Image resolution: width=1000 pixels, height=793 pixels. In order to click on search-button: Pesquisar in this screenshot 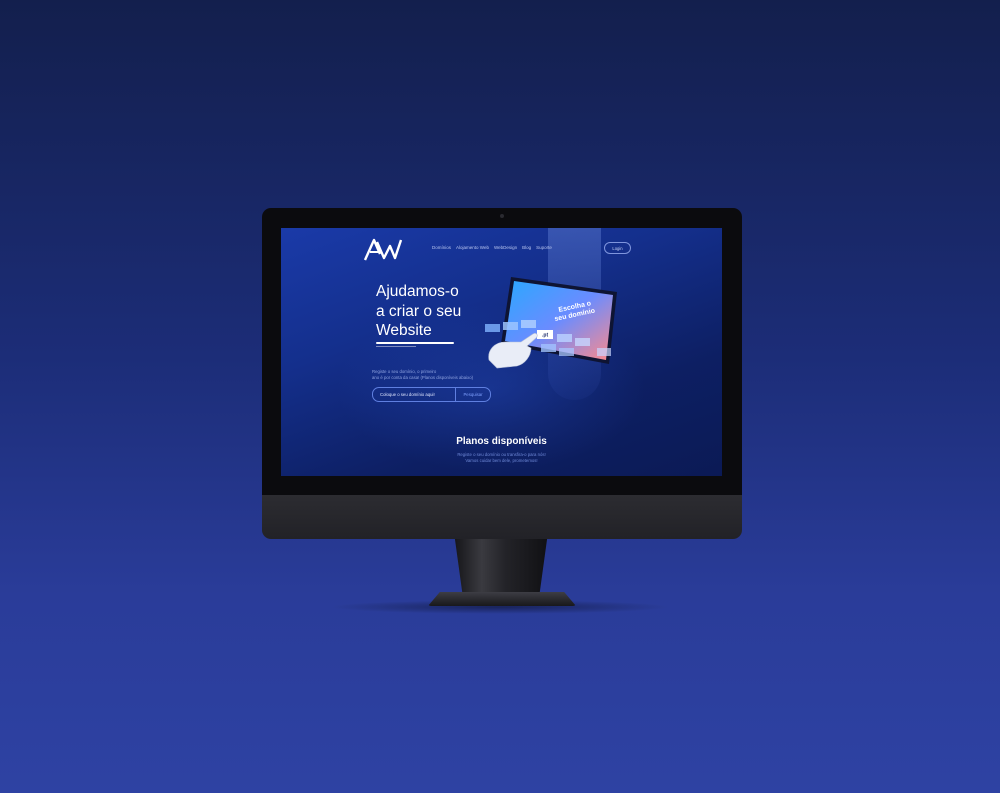, I will do `click(472, 394)`.